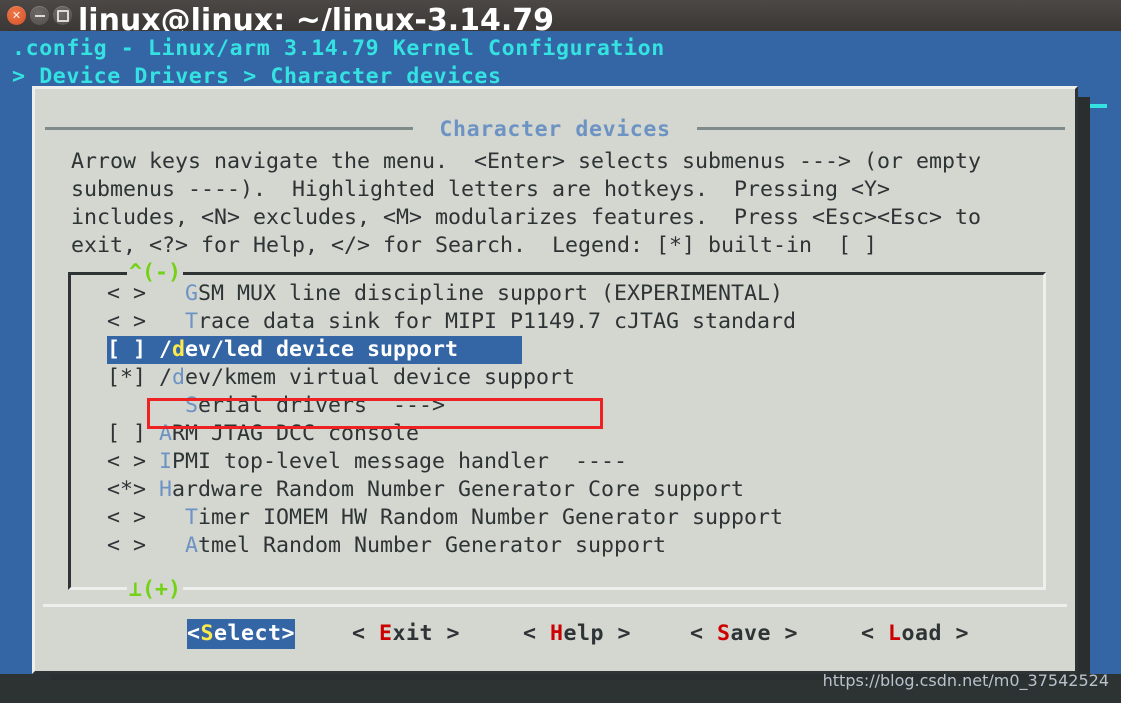 This screenshot has width=1121, height=703. What do you see at coordinates (965, 680) in the screenshot?
I see `watermark: https://blog.csdn.net/m0_37542524` at bounding box center [965, 680].